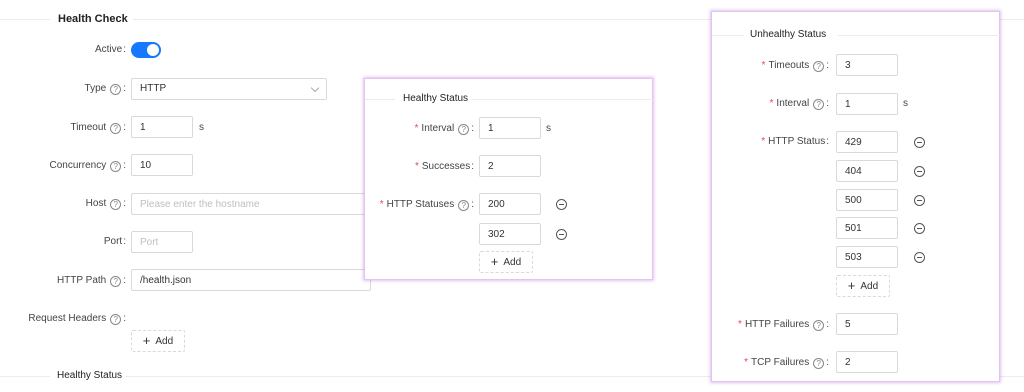 The height and width of the screenshot is (392, 1024). What do you see at coordinates (427, 205) in the screenshot?
I see `http-statuses-label: * HTTP Statuses?:` at bounding box center [427, 205].